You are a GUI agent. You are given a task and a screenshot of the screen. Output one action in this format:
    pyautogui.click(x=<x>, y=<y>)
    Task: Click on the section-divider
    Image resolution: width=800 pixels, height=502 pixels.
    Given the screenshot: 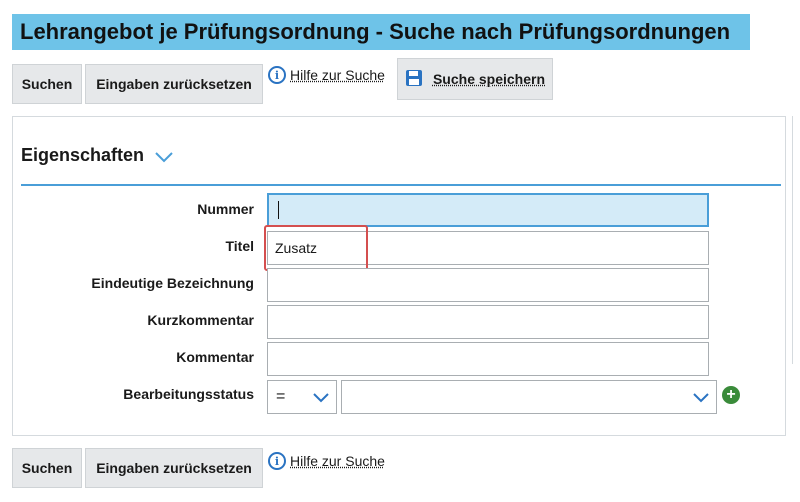 What is the action you would take?
    pyautogui.click(x=401, y=185)
    